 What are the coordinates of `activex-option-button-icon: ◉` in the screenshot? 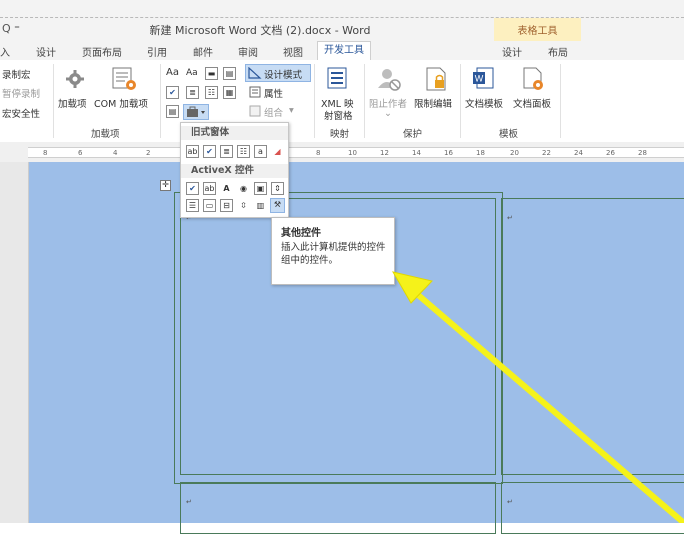 It's located at (243, 188).